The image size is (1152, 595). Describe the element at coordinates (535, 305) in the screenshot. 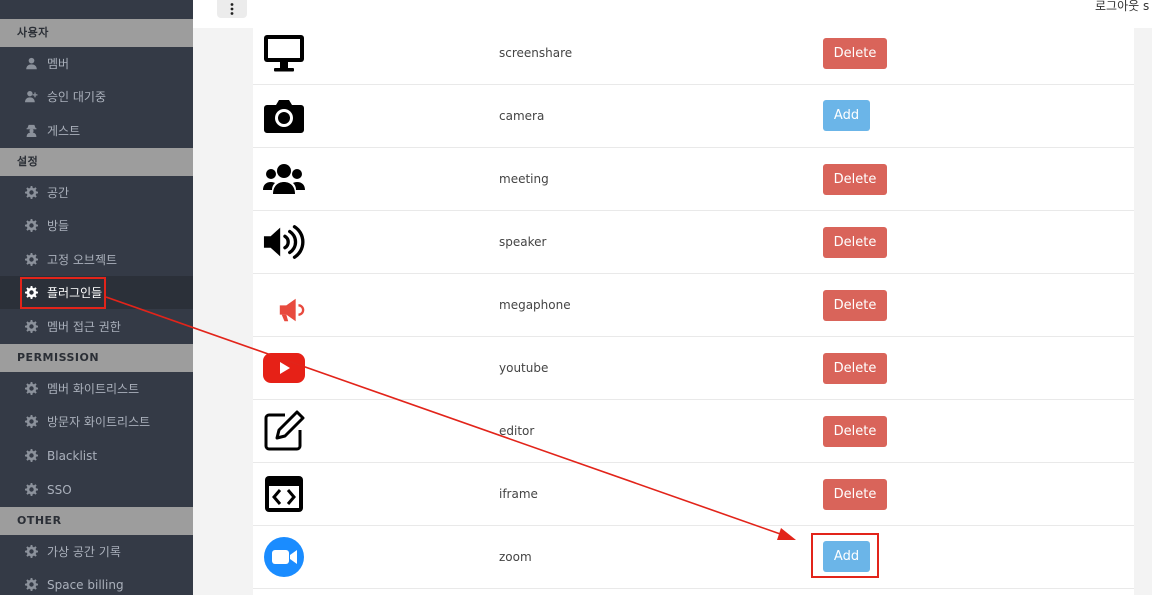

I see `plugin-name: megaphone` at that location.